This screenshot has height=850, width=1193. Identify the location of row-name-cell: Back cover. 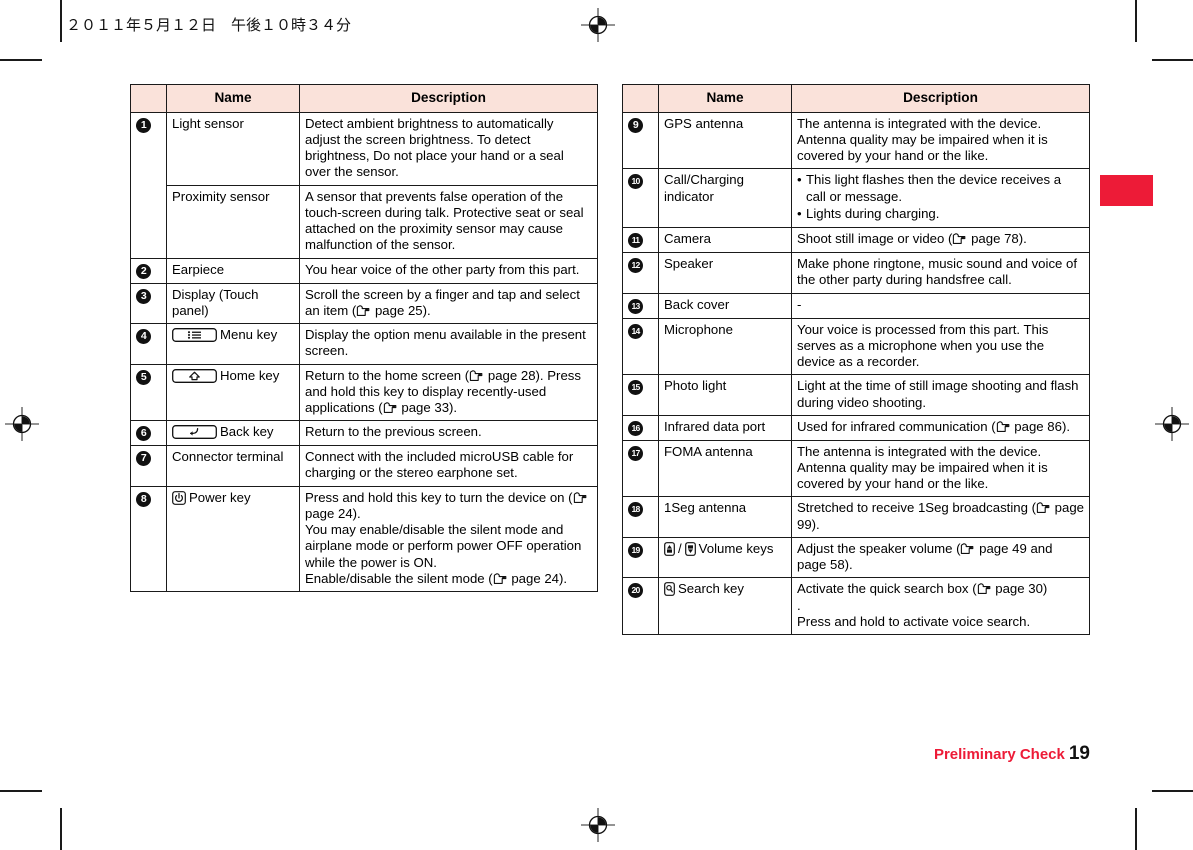
(725, 305).